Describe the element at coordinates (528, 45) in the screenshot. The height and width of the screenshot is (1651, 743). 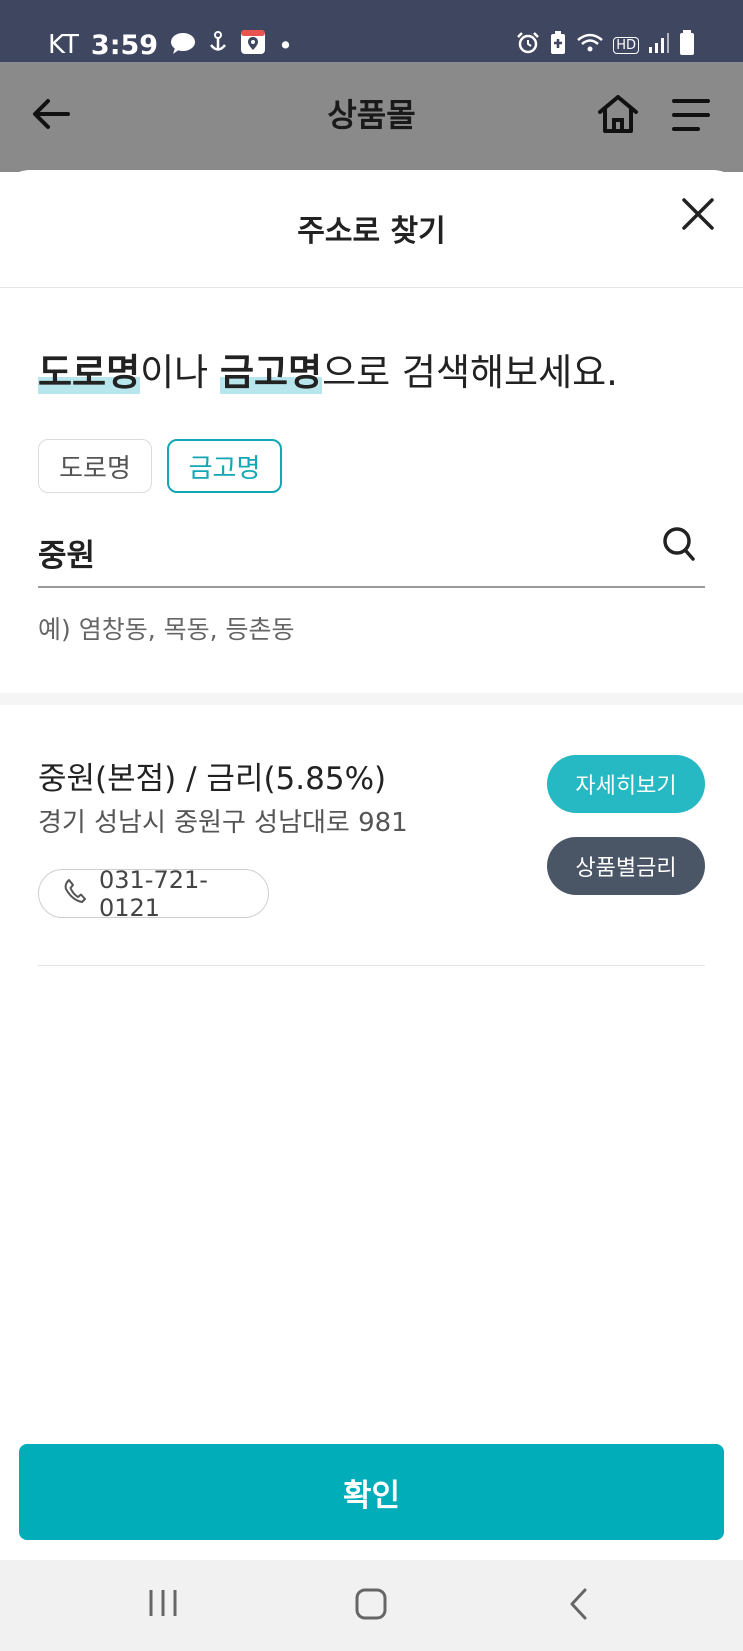
I see `alarm-icon` at that location.